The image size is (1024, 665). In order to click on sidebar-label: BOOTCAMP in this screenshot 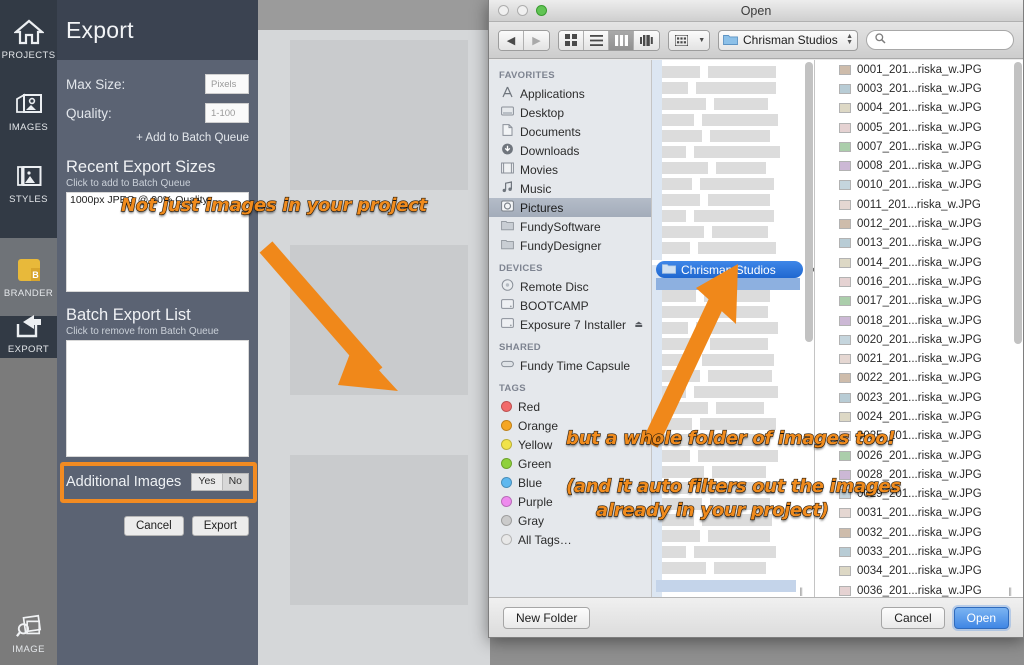, I will do `click(554, 305)`.